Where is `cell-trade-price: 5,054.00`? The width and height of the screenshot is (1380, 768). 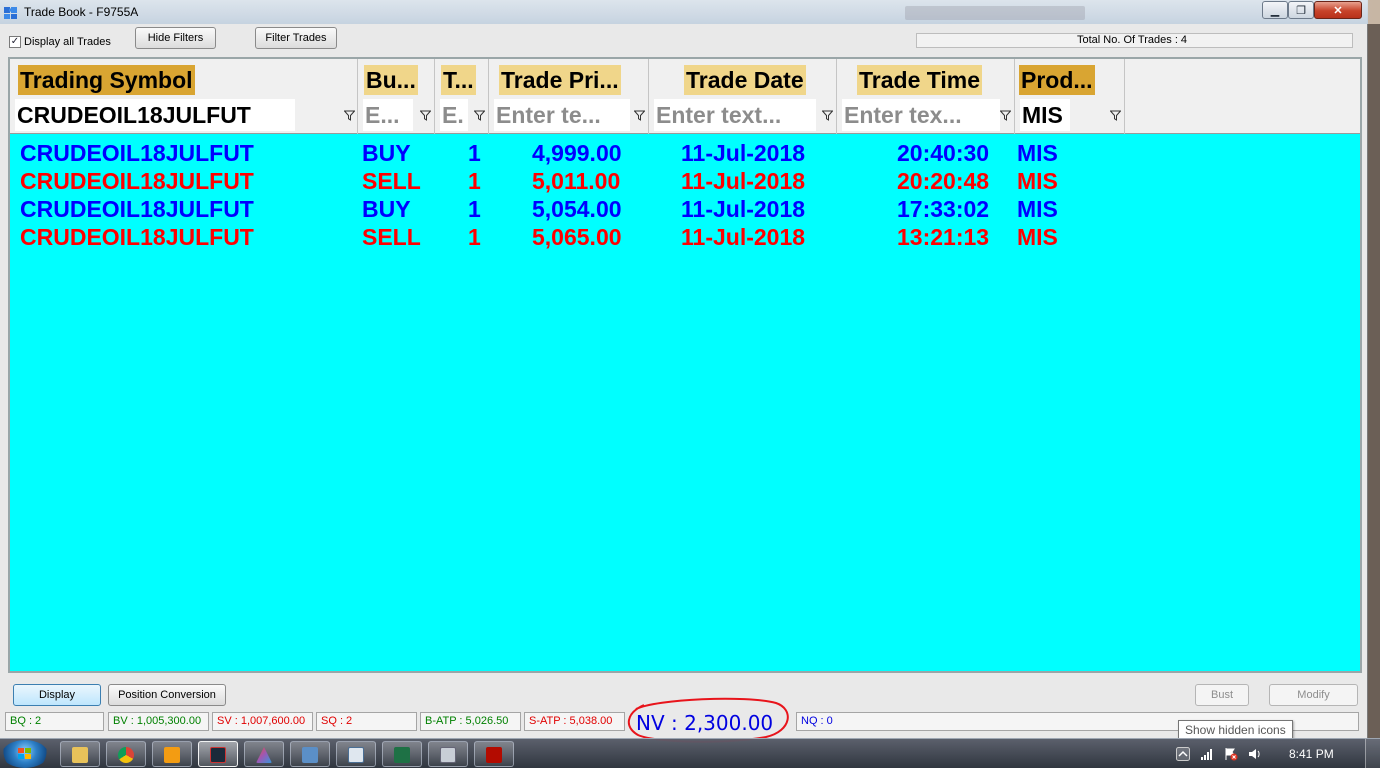
cell-trade-price: 5,054.00 is located at coordinates (577, 209).